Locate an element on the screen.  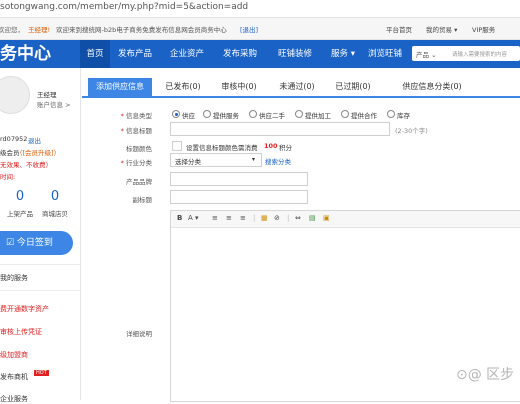
radio-supply is located at coordinates (176, 114).